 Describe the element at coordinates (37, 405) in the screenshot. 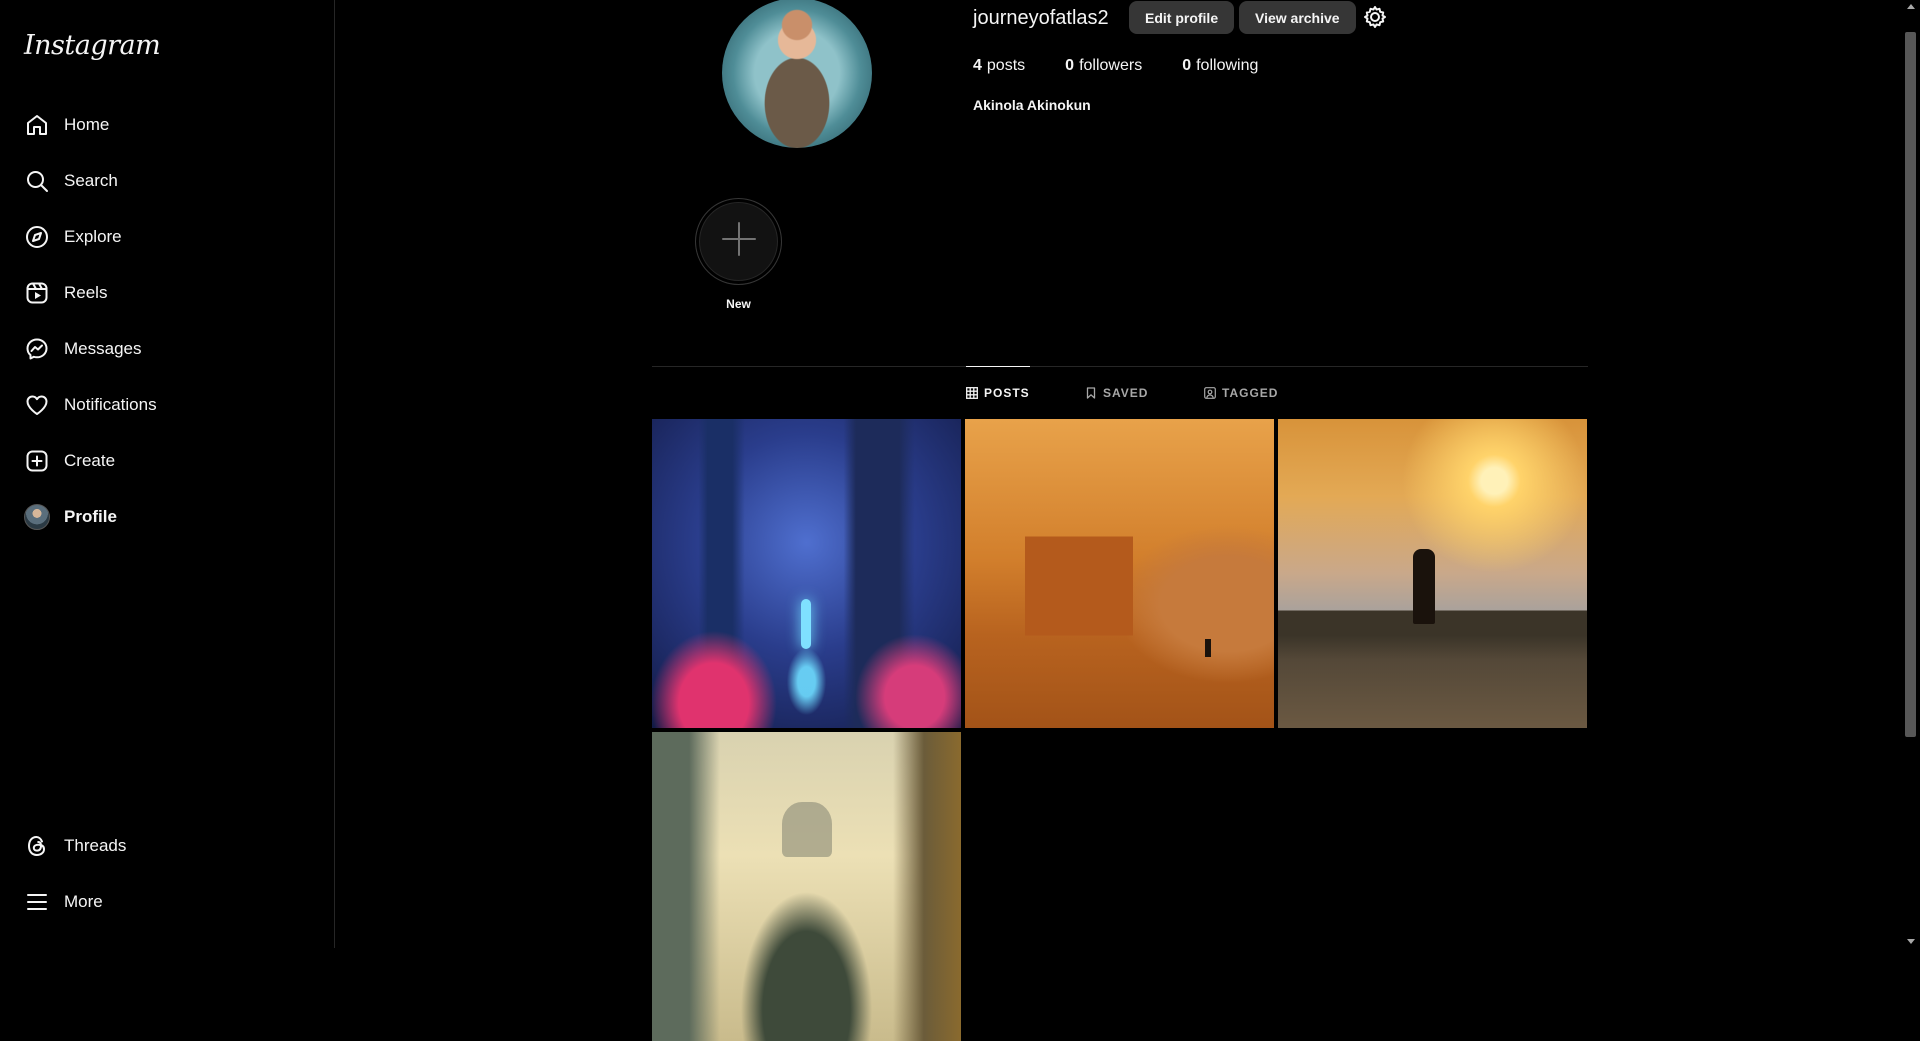

I see `heart-icon` at that location.